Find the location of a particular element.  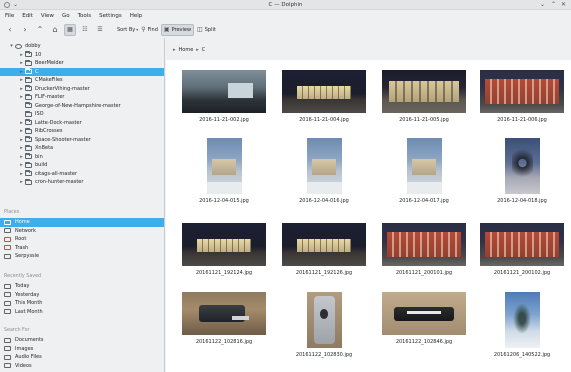

search-for-item: Videos is located at coordinates (82, 366).